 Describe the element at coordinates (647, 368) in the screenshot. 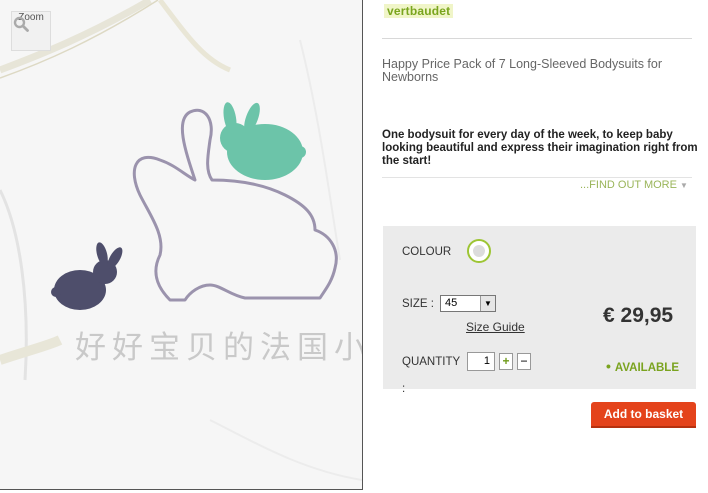

I see `availability-label: AVAILABLE` at that location.